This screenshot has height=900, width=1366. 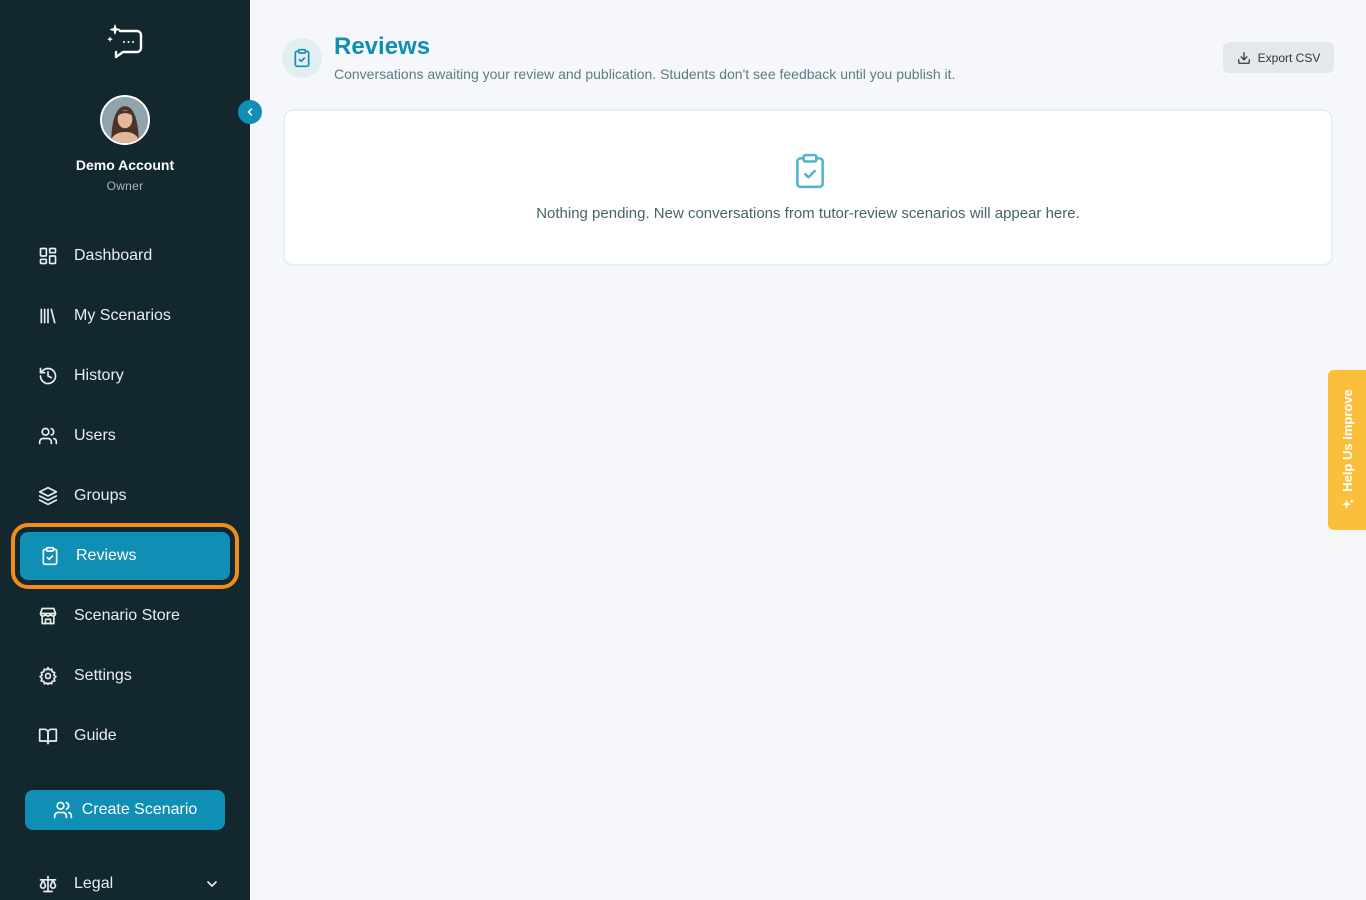 I want to click on sidebar-item-scenario-store: Scenario Store, so click(x=125, y=616).